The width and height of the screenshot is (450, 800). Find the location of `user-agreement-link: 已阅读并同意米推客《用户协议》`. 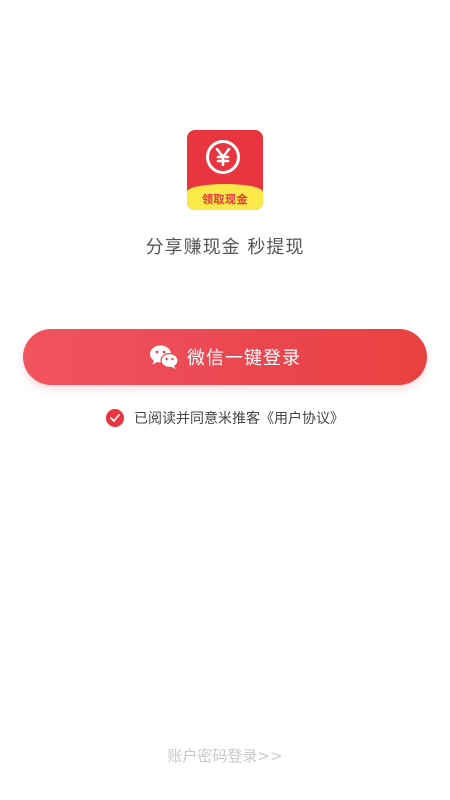

user-agreement-link: 已阅读并同意米推客《用户协议》 is located at coordinates (239, 418).